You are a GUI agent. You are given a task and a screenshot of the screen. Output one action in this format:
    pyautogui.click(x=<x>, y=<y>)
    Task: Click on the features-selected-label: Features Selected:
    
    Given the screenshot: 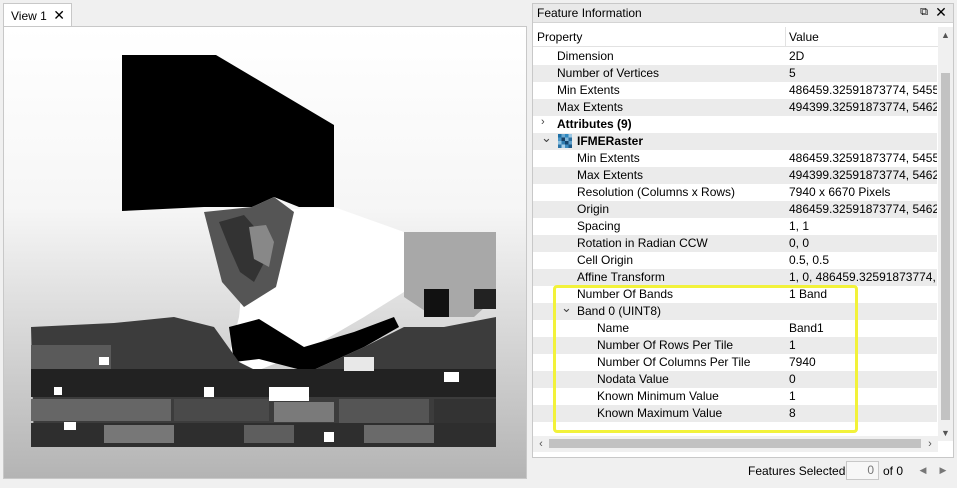 What is the action you would take?
    pyautogui.click(x=798, y=471)
    